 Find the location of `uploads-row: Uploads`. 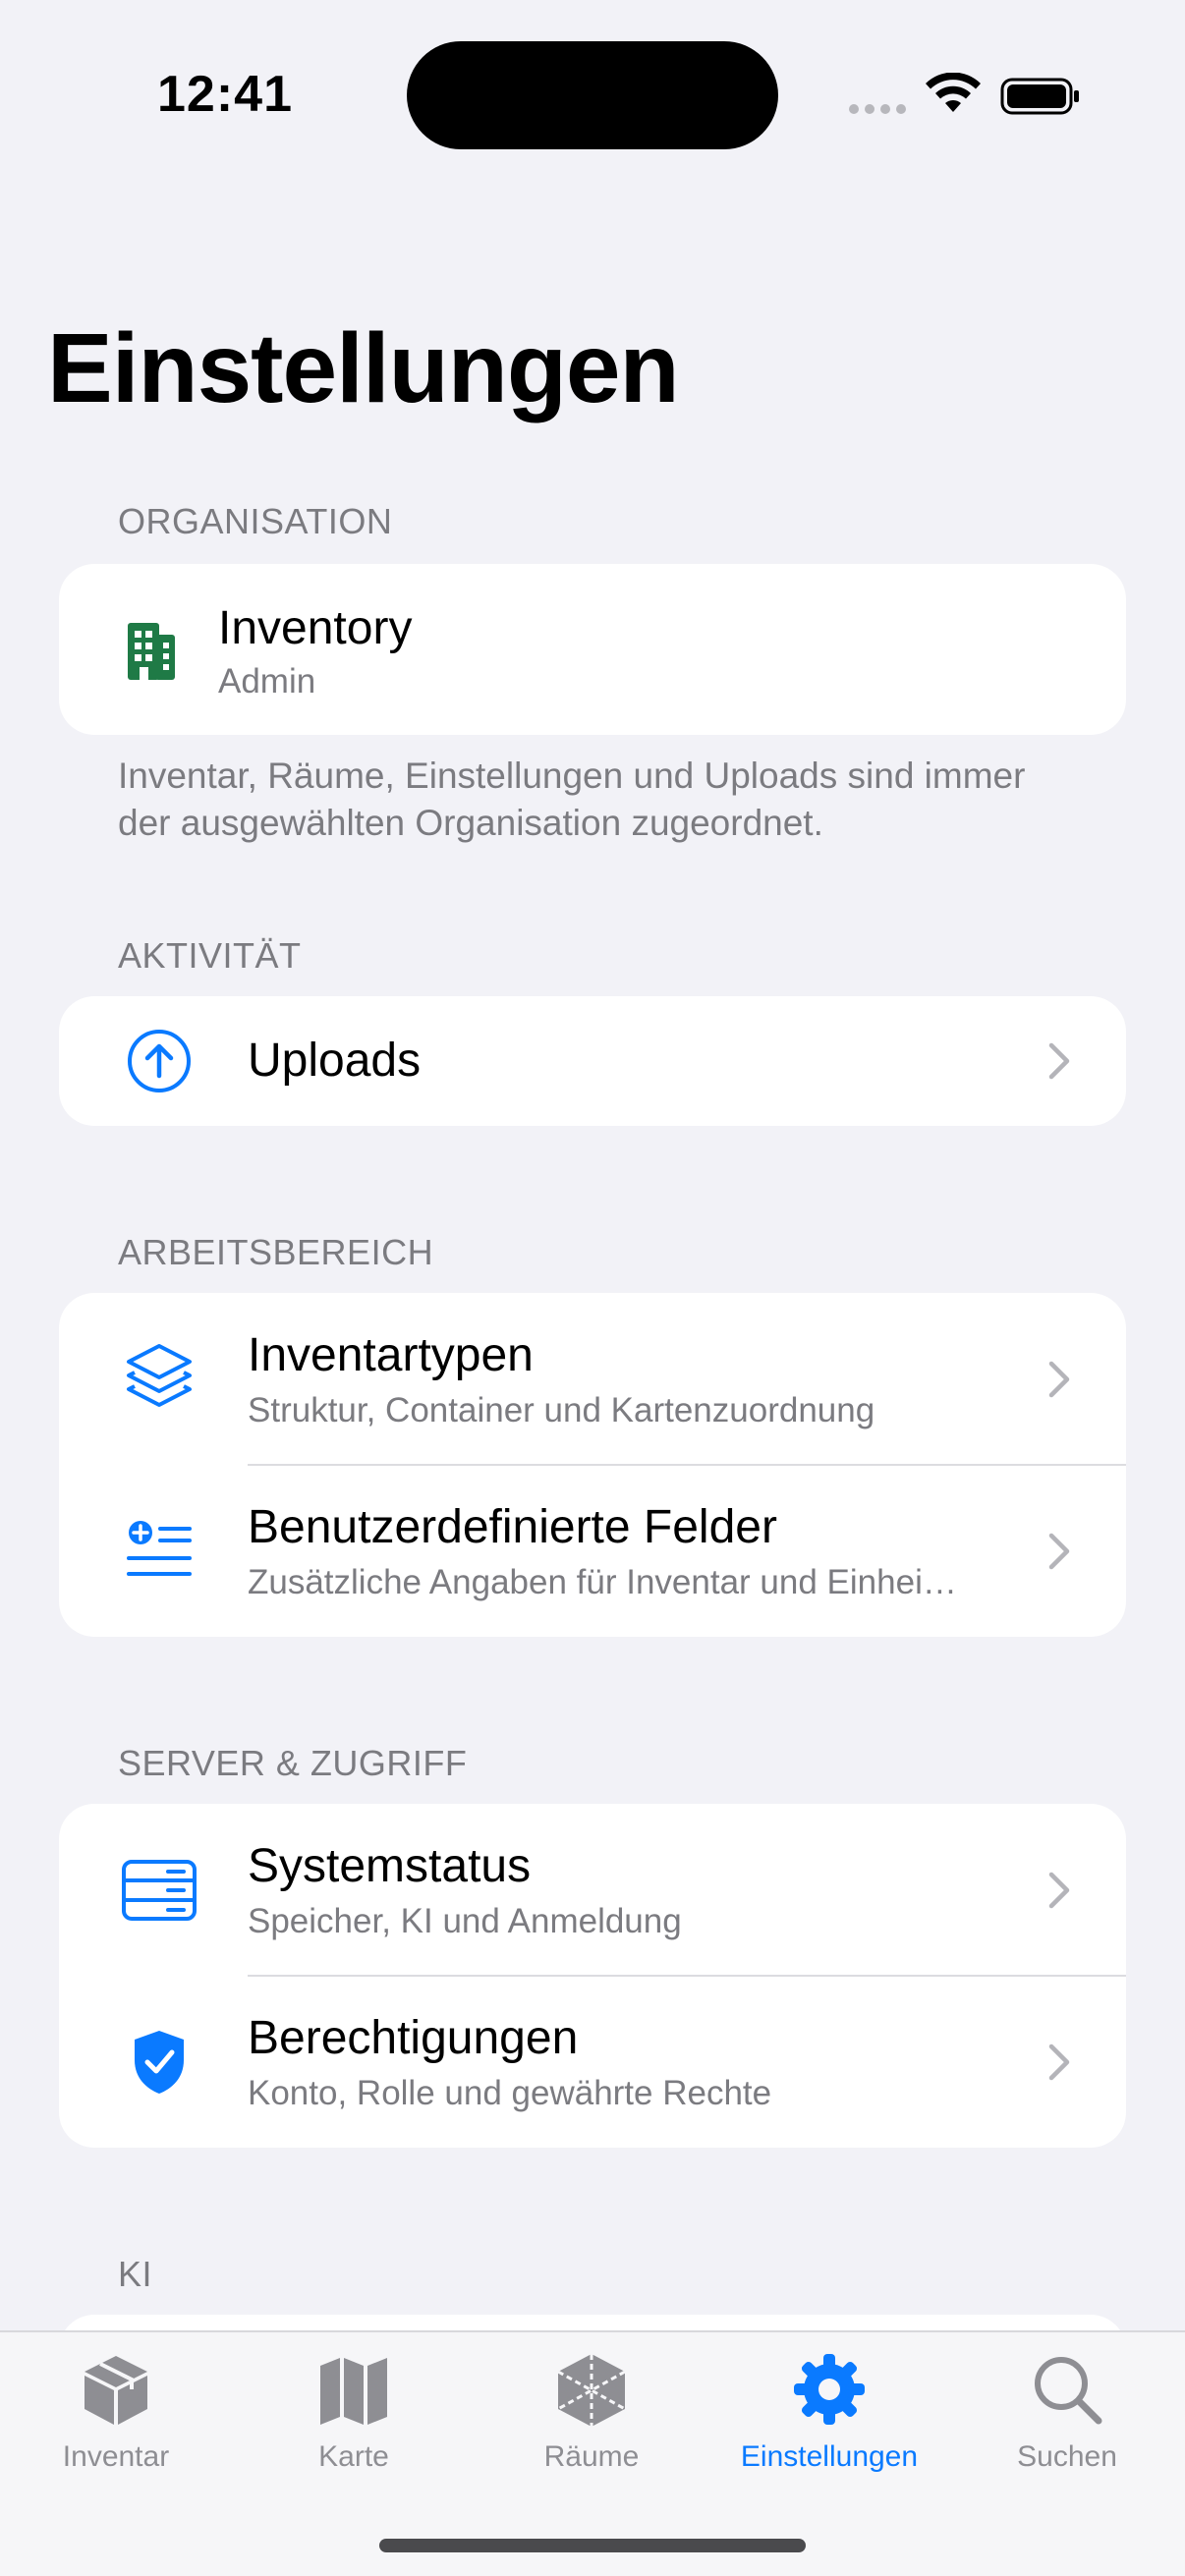

uploads-row: Uploads is located at coordinates (592, 1061).